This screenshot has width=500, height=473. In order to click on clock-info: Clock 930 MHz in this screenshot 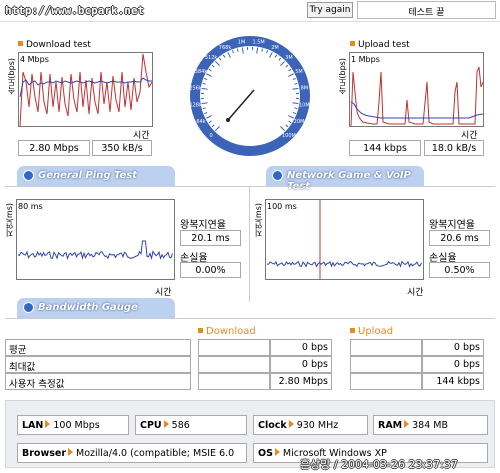, I will do `click(310, 425)`.